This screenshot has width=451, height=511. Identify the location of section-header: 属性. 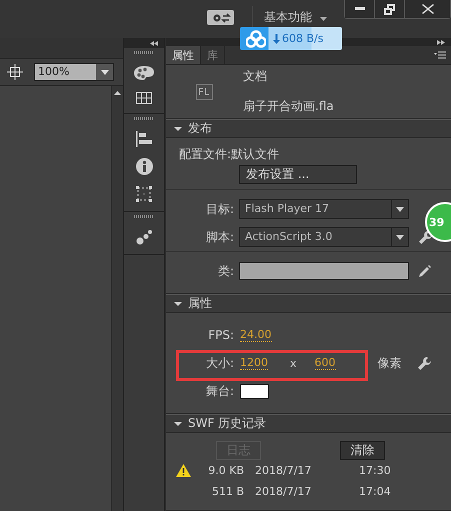
(308, 303).